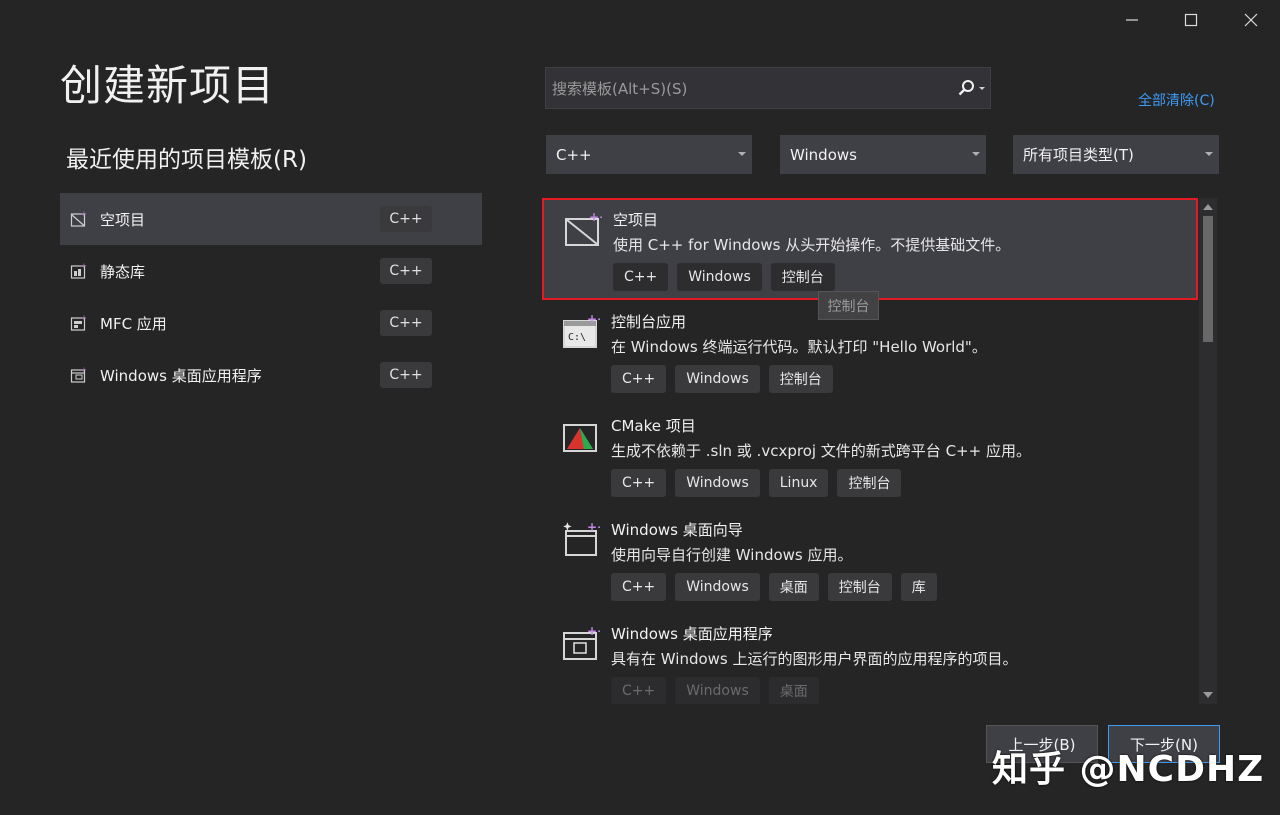 The height and width of the screenshot is (815, 1280). Describe the element at coordinates (821, 451) in the screenshot. I see `template-description: 生成不依赖于 .sln 或 .vcxproj 文件的新式跨平台 C++ 应用。` at that location.